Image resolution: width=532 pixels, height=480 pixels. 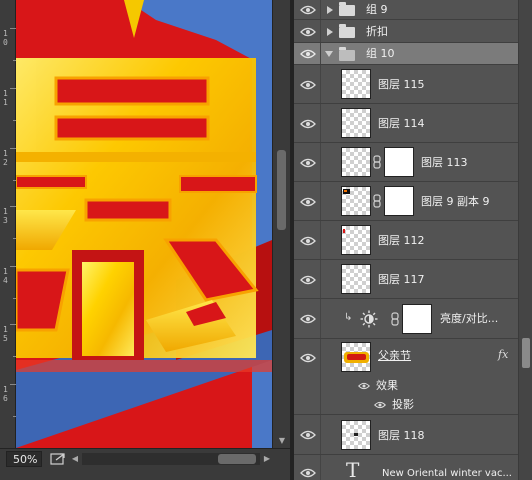 I want to click on layer-name: 图层 9 副本 9, so click(x=455, y=201).